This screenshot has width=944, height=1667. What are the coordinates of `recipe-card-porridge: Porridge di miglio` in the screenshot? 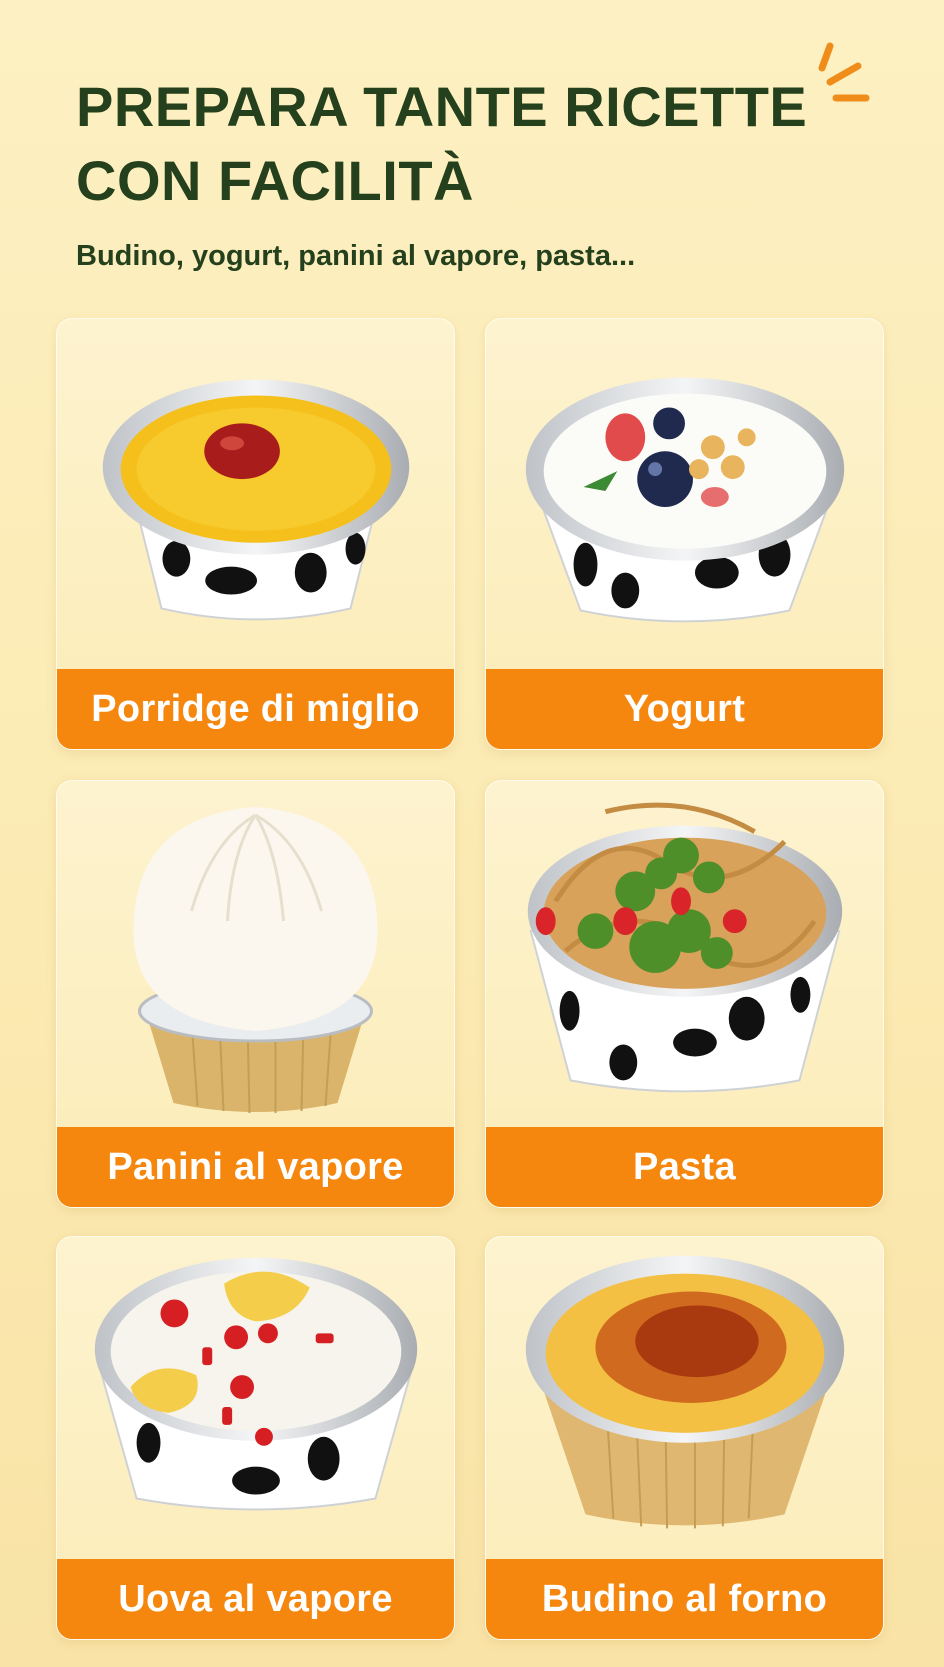 It's located at (255, 534).